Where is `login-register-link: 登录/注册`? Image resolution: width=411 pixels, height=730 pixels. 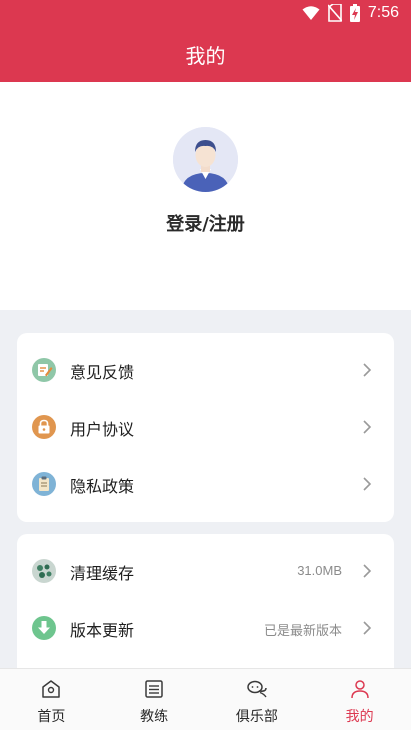
login-register-link: 登录/注册 is located at coordinates (205, 223).